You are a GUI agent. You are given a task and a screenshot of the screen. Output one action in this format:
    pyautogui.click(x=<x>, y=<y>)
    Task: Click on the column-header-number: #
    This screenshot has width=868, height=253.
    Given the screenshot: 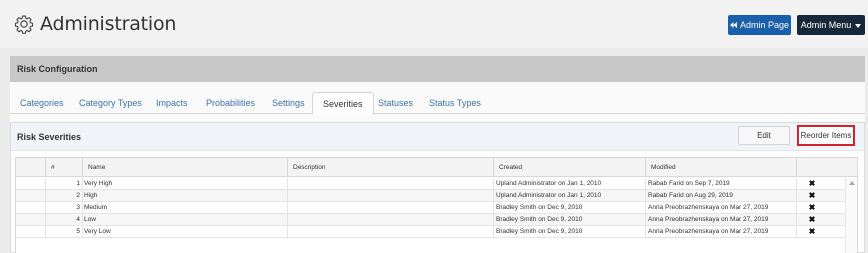 What is the action you would take?
    pyautogui.click(x=64, y=167)
    